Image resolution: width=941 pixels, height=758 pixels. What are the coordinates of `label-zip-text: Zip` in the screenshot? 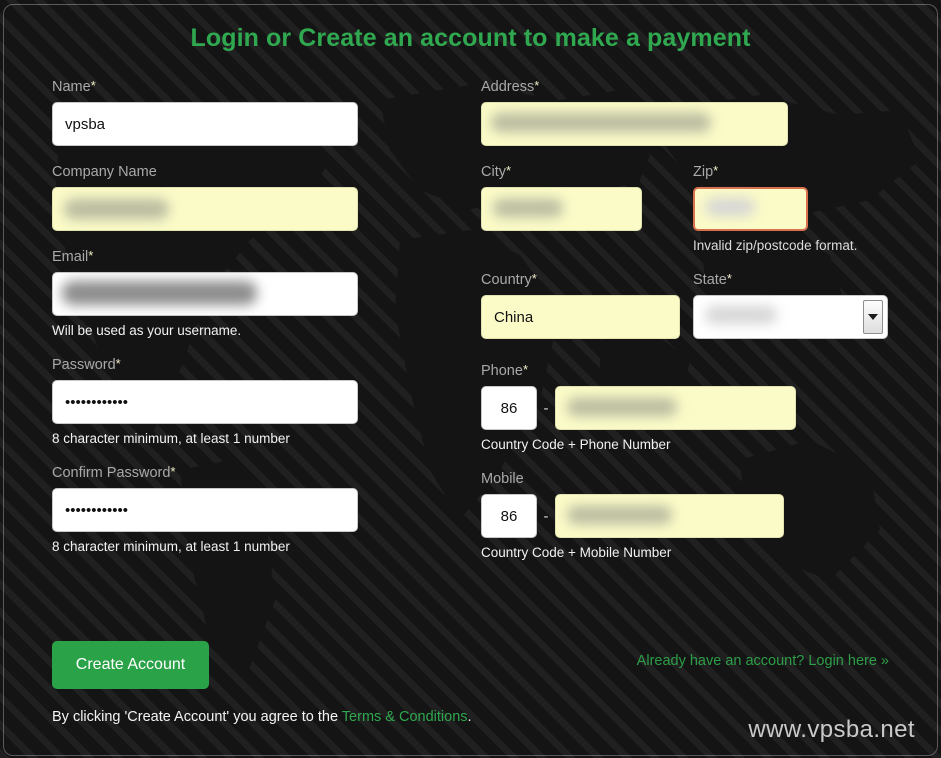 It's located at (703, 172).